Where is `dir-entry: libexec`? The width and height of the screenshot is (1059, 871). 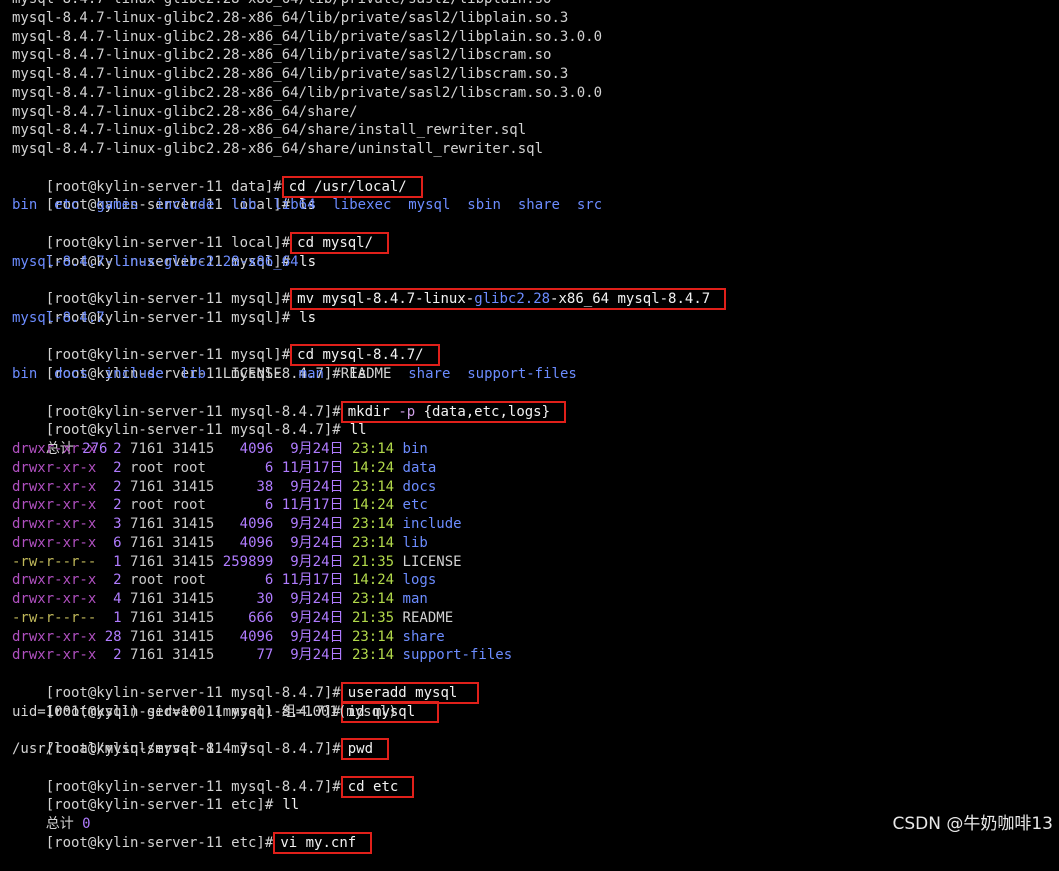
dir-entry: libexec is located at coordinates (362, 205).